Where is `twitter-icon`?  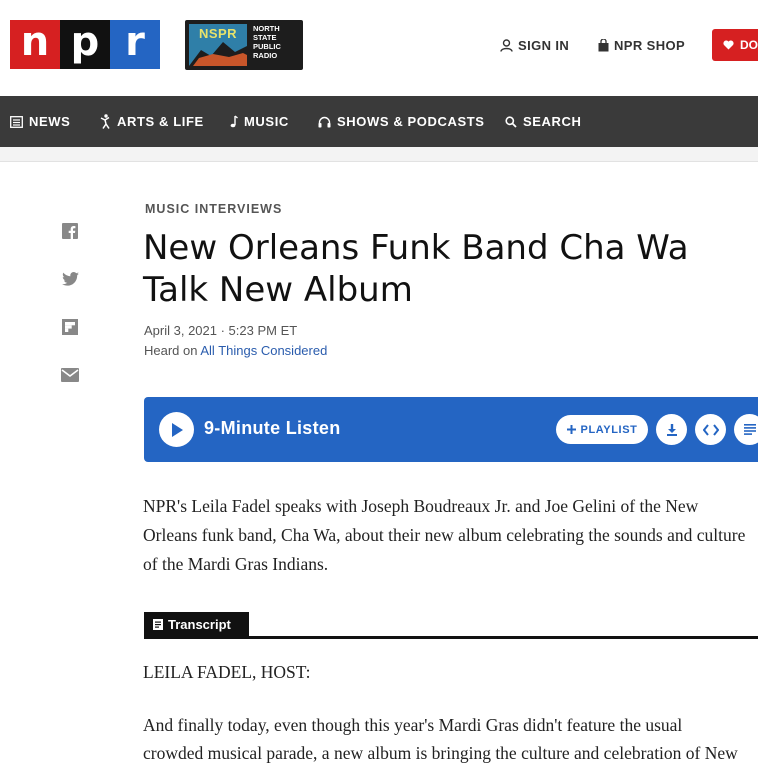 twitter-icon is located at coordinates (70, 279).